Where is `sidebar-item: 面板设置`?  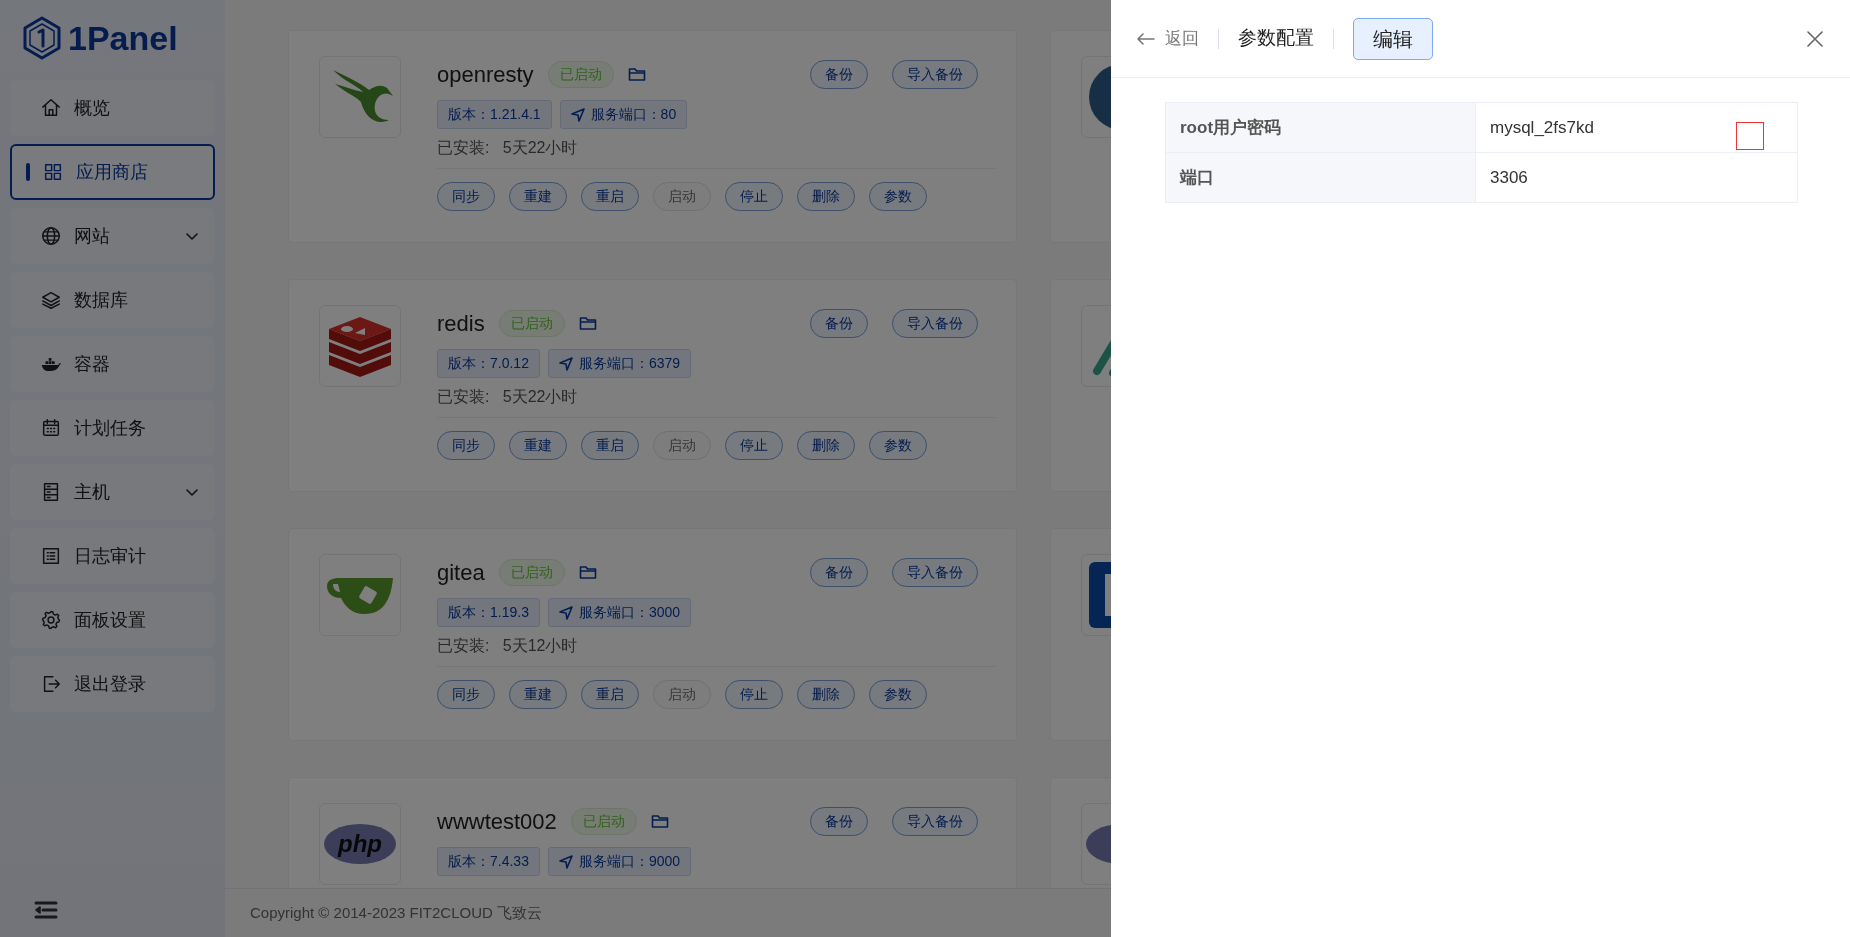
sidebar-item: 面板设置 is located at coordinates (112, 620).